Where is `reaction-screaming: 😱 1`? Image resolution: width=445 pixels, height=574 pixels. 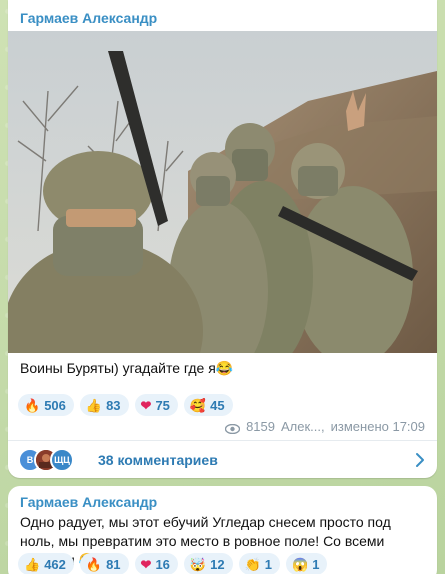
reaction-screaming: 😱 1 is located at coordinates (307, 563).